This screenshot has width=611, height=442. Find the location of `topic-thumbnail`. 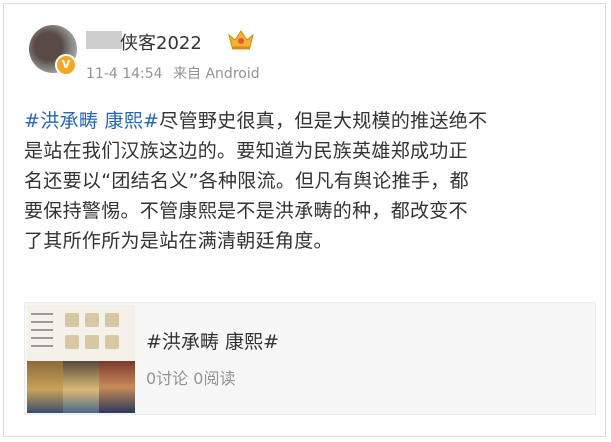

topic-thumbnail is located at coordinates (81, 359).